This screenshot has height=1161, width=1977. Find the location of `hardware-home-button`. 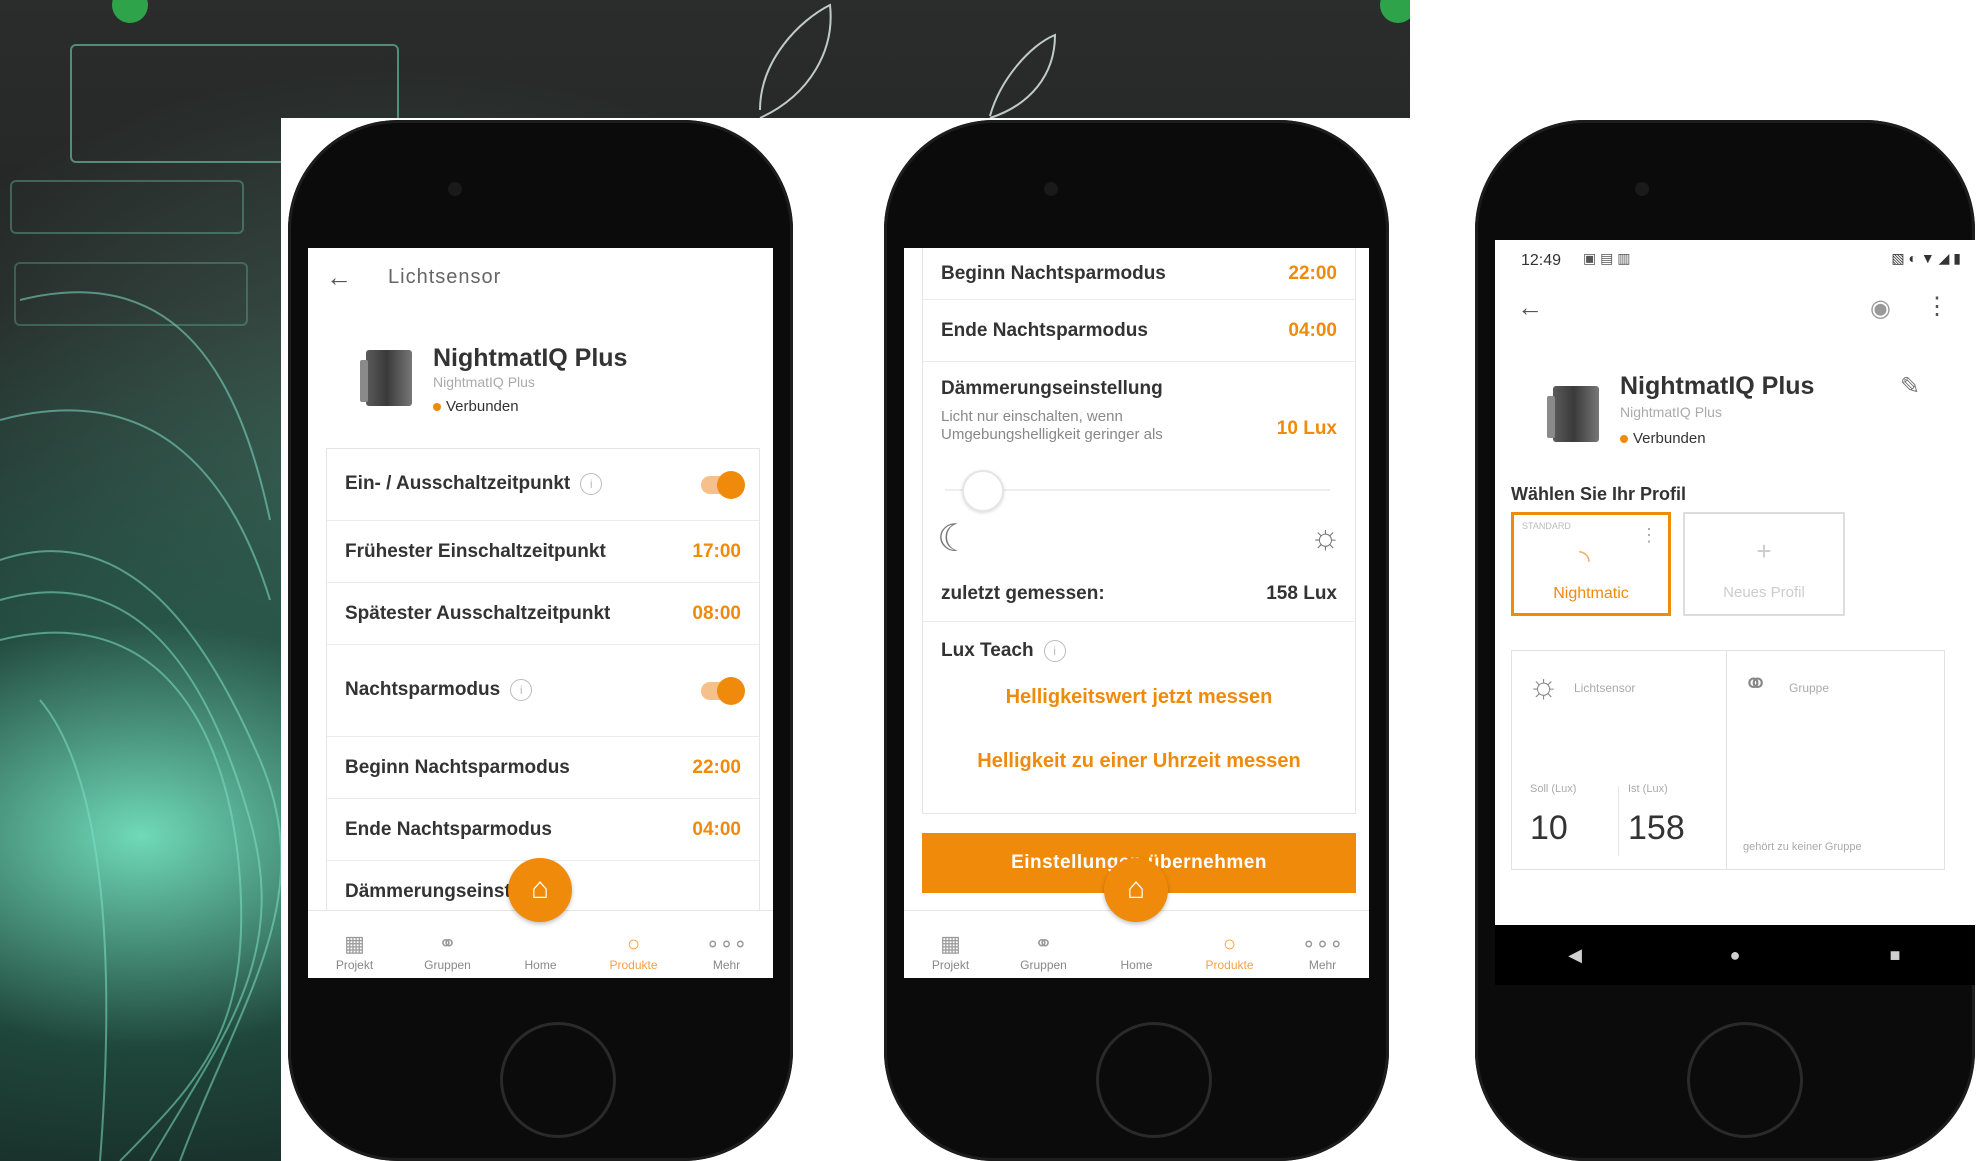

hardware-home-button is located at coordinates (1154, 1080).